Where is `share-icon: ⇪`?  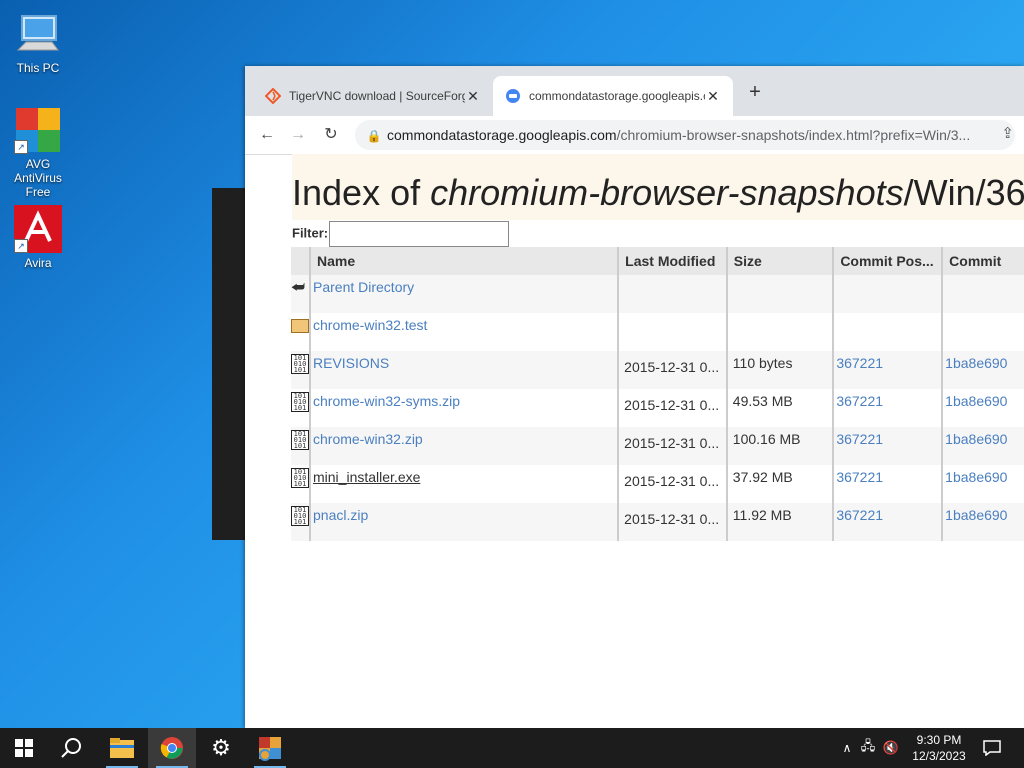
share-icon: ⇪ is located at coordinates (1007, 133).